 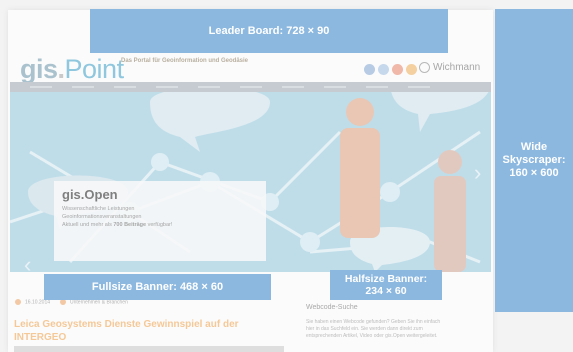 I want to click on halfsize-banner-label-line-2: 234 × 60, so click(x=386, y=291).